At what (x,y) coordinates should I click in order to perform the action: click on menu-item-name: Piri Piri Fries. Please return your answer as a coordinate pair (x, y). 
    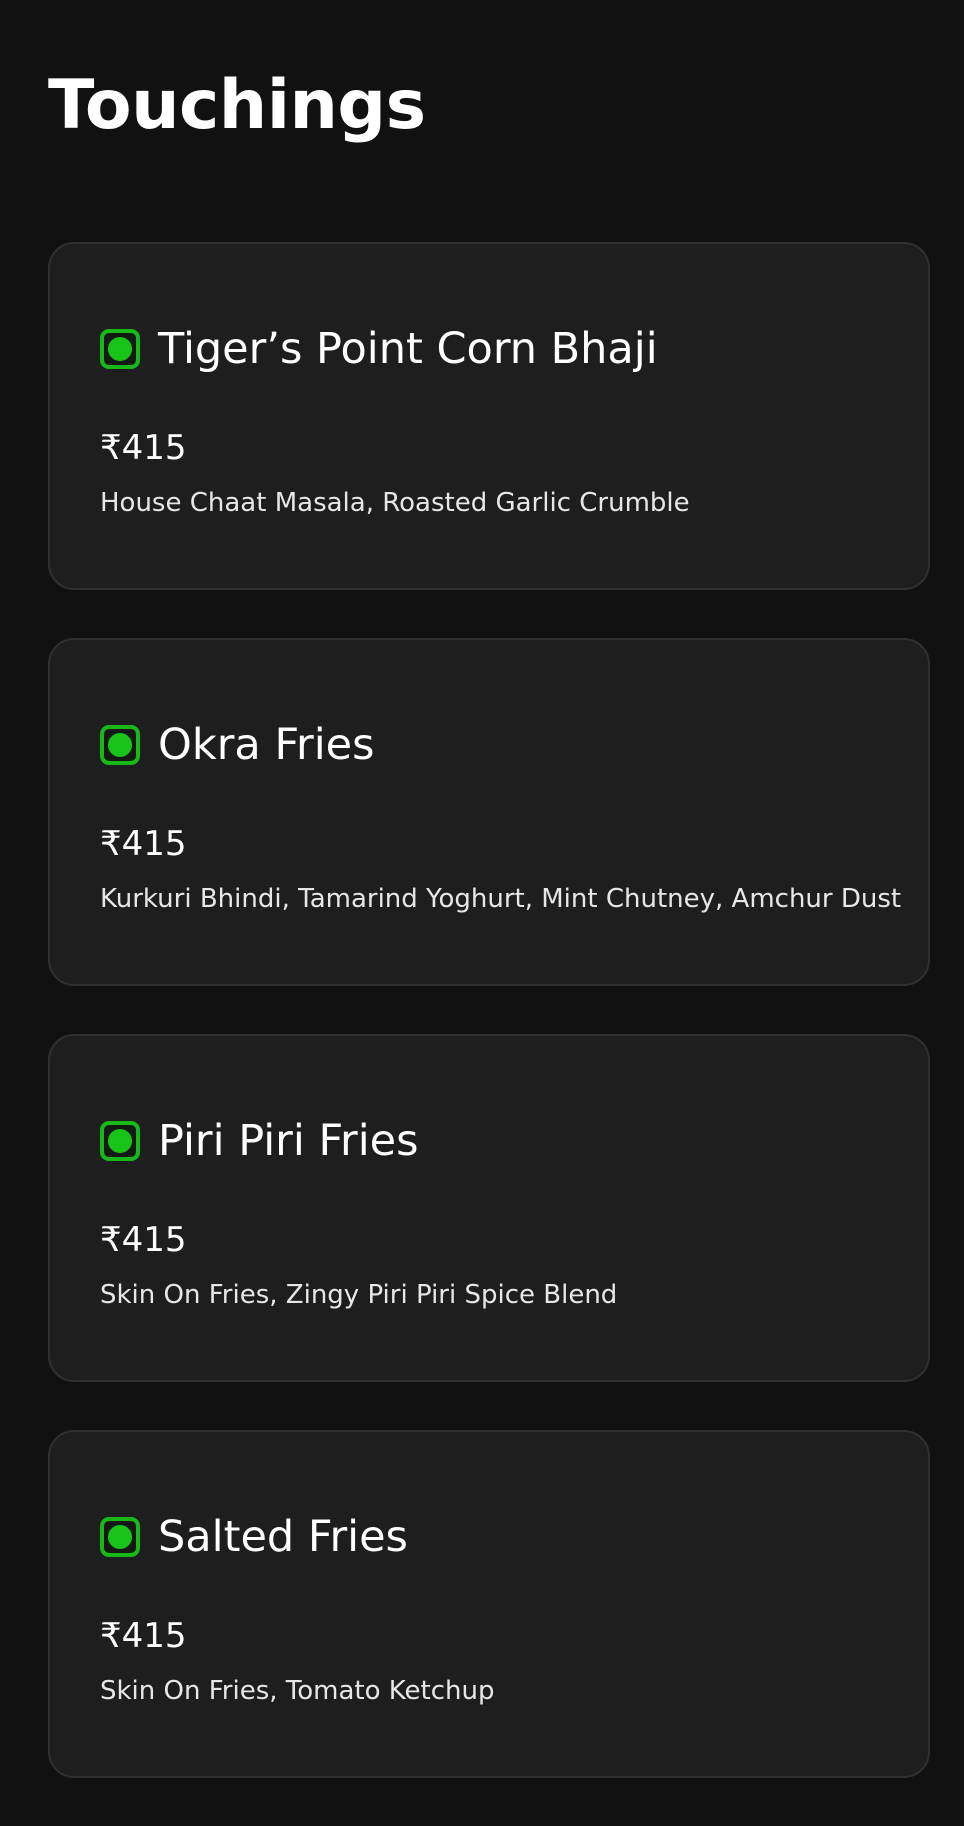
    Looking at the image, I should click on (288, 1141).